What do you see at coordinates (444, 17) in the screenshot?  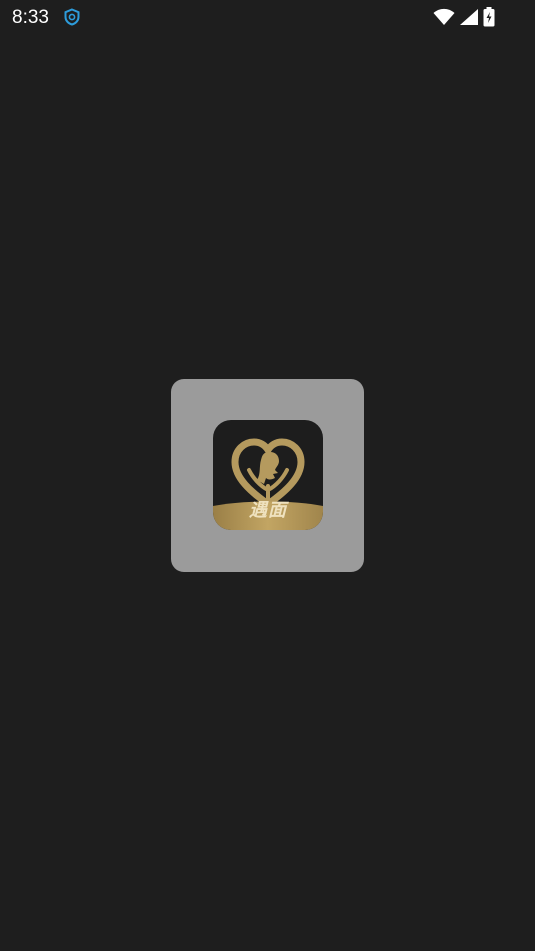 I see `wifi-icon` at bounding box center [444, 17].